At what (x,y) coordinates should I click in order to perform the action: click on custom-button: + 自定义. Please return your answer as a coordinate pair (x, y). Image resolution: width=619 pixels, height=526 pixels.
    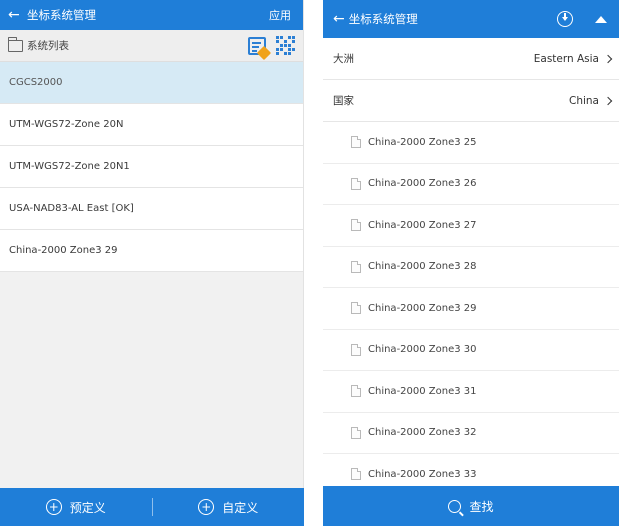
    Looking at the image, I should click on (229, 507).